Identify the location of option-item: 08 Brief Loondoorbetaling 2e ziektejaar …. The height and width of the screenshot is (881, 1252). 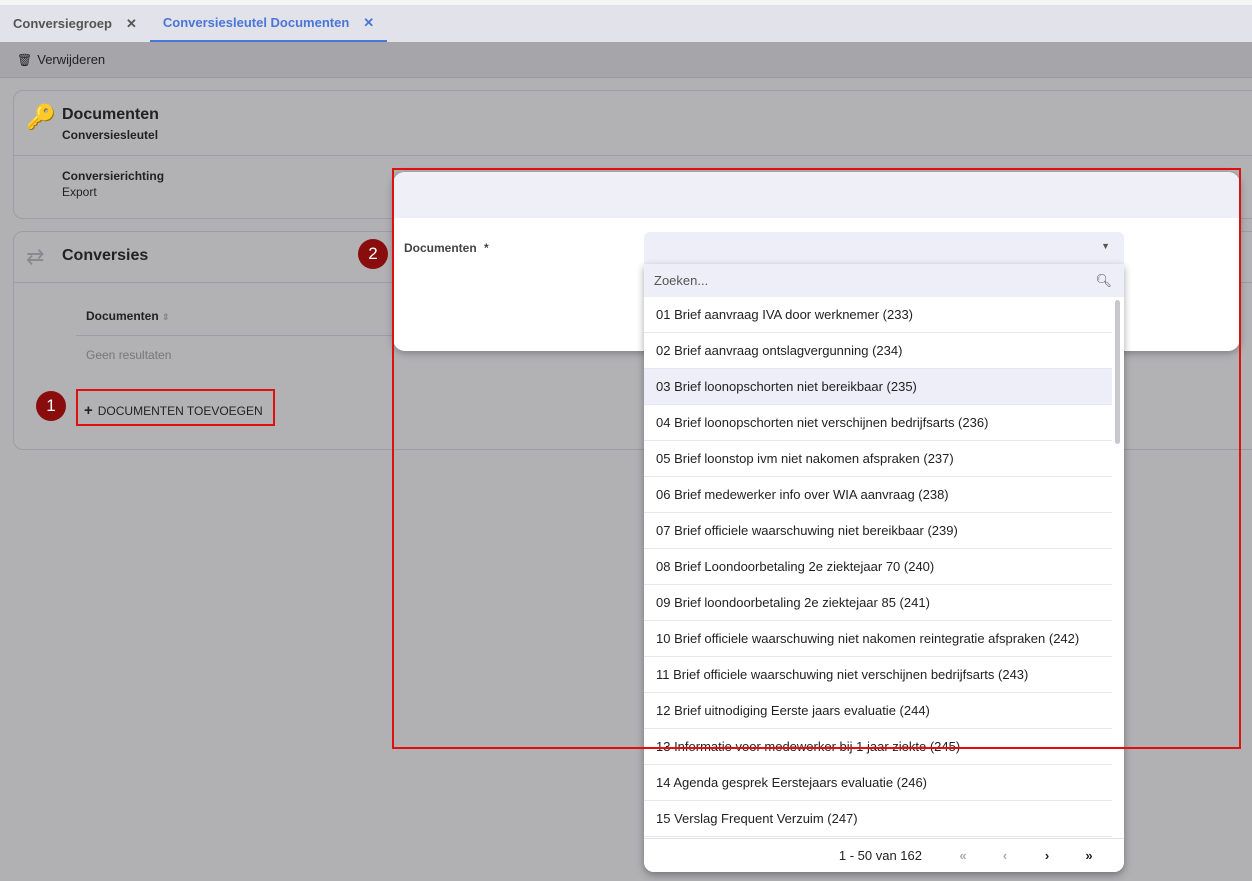
(878, 567).